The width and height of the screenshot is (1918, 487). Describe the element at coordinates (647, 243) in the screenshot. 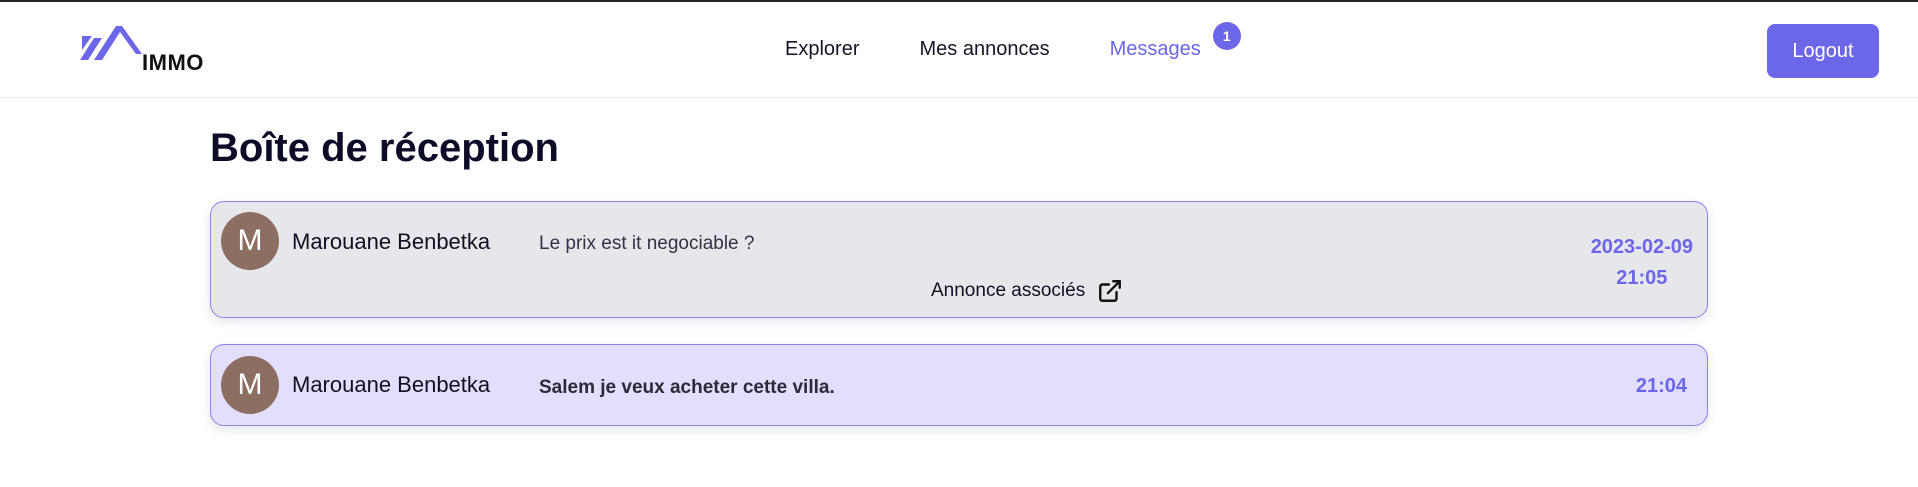

I see `message-preview: Le prix est it negociable ?` at that location.